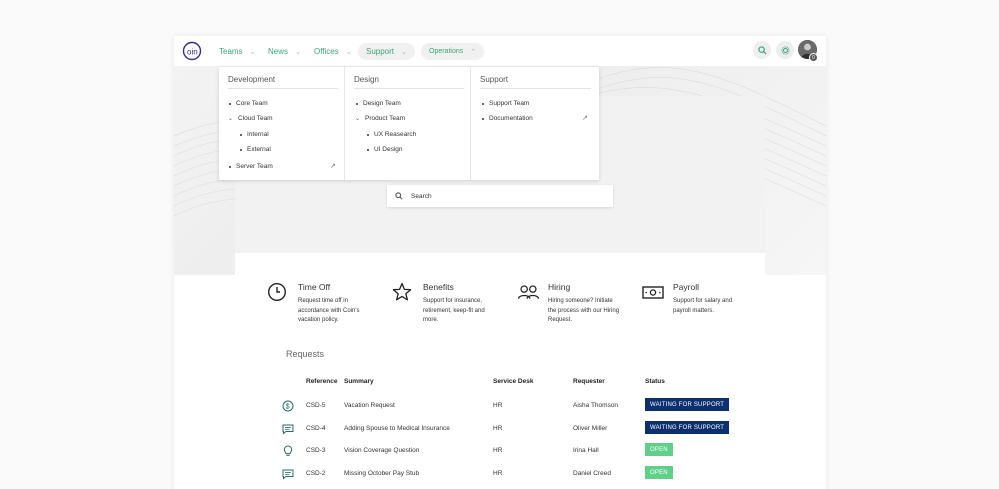 The image size is (999, 489). What do you see at coordinates (421, 196) in the screenshot?
I see `search-placeholder: Search` at bounding box center [421, 196].